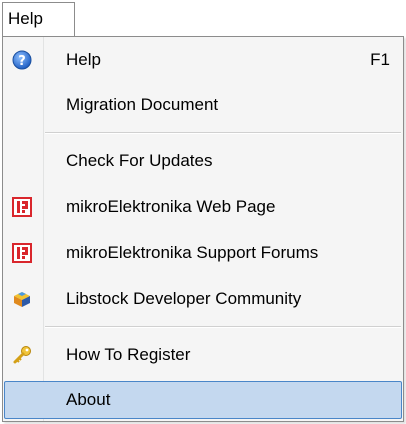 The image size is (406, 424). Describe the element at coordinates (142, 104) in the screenshot. I see `menu-item-migration-document-label: Migration Document` at that location.